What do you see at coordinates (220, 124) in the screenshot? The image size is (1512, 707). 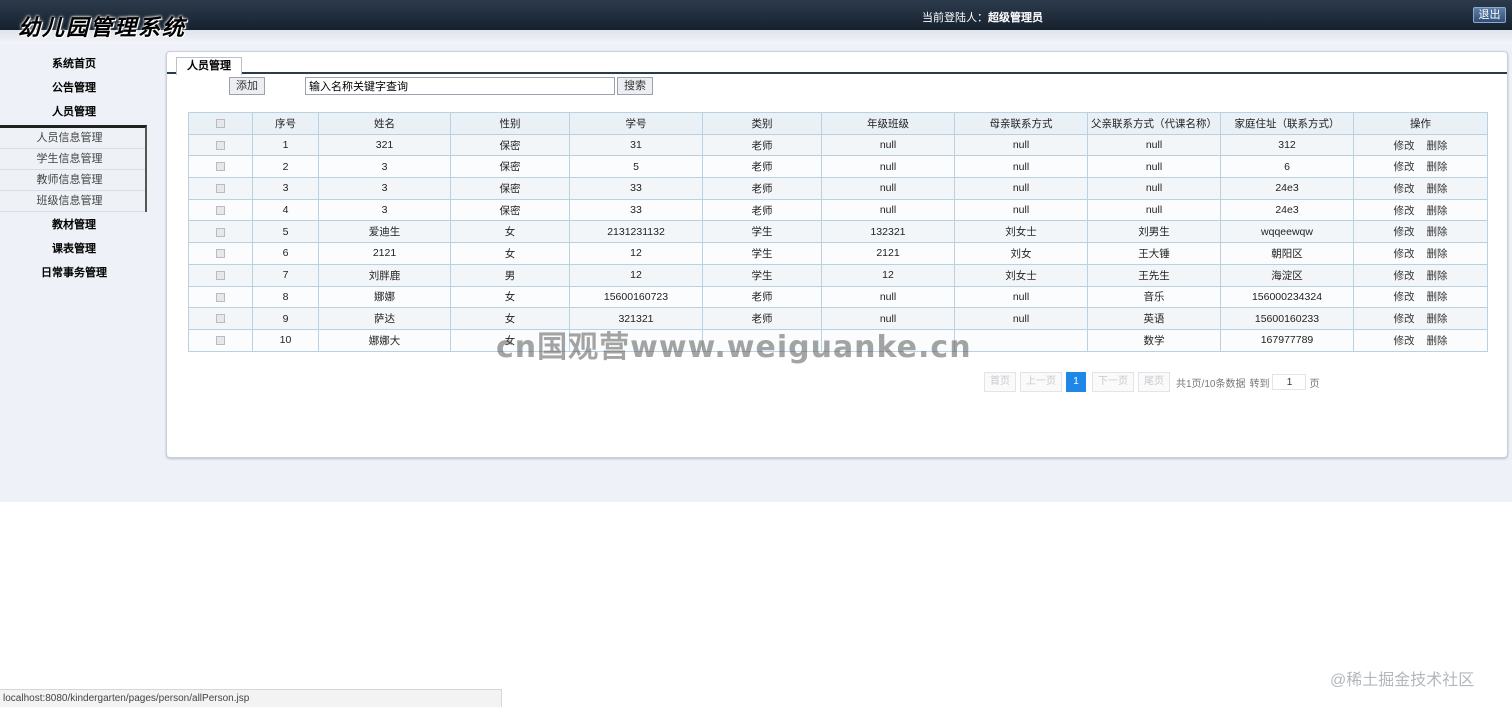 I see `select-all-checkbox` at bounding box center [220, 124].